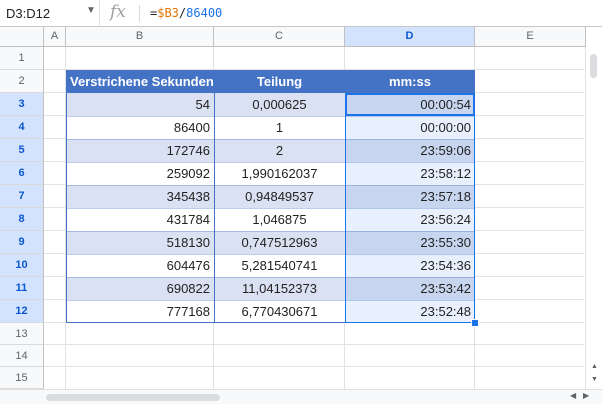 This screenshot has width=602, height=404. I want to click on table-cell-b8: 431784, so click(140, 219).